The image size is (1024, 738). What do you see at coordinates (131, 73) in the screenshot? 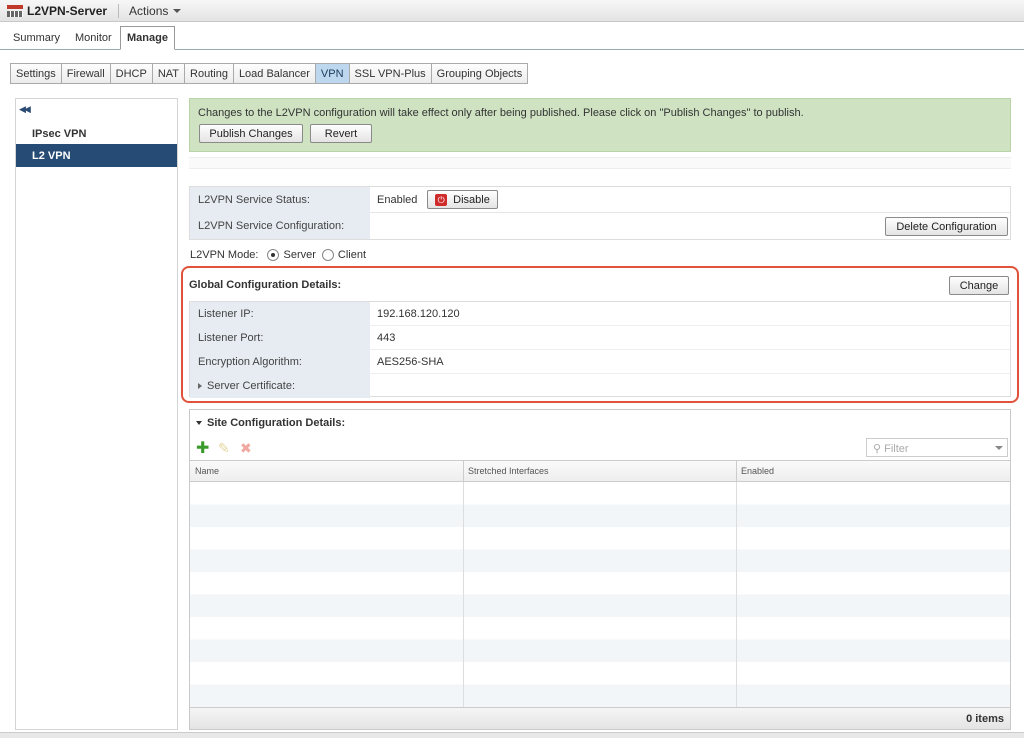
I see `subtab-dhcp: DHCP` at bounding box center [131, 73].